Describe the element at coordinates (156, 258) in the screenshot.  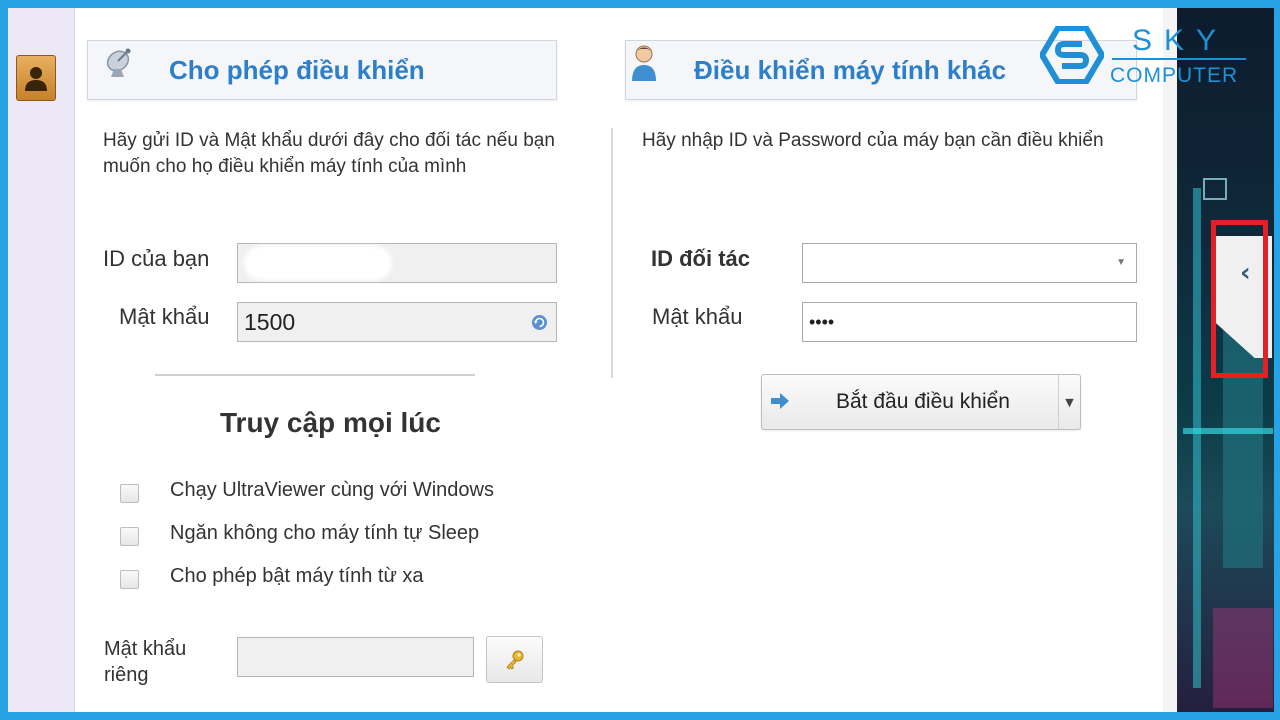
I see `your-id-label: ID của bạn` at that location.